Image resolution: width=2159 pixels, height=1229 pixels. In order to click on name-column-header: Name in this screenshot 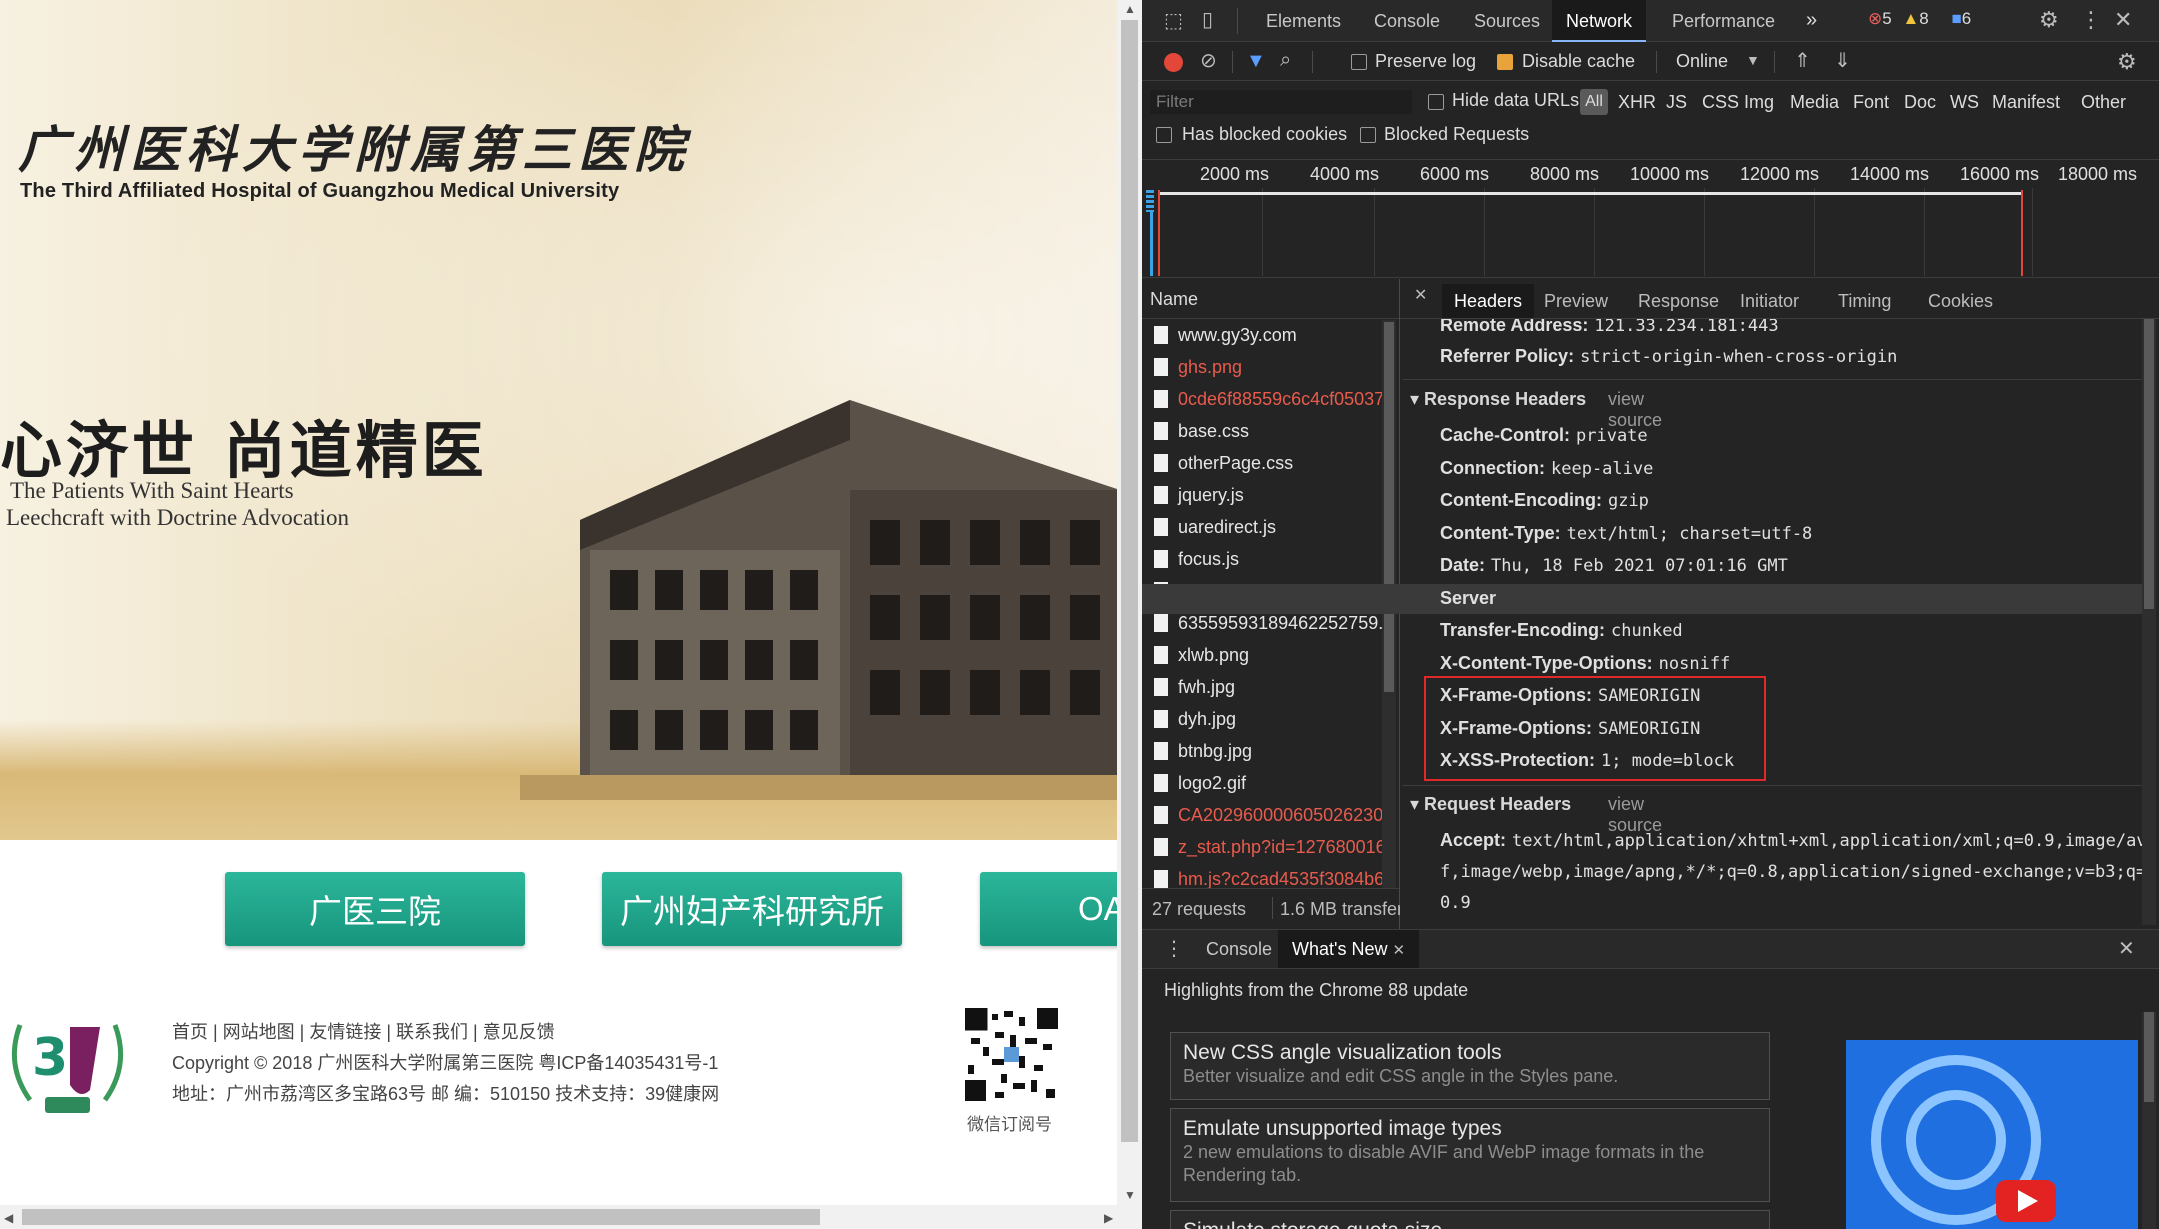, I will do `click(1272, 299)`.